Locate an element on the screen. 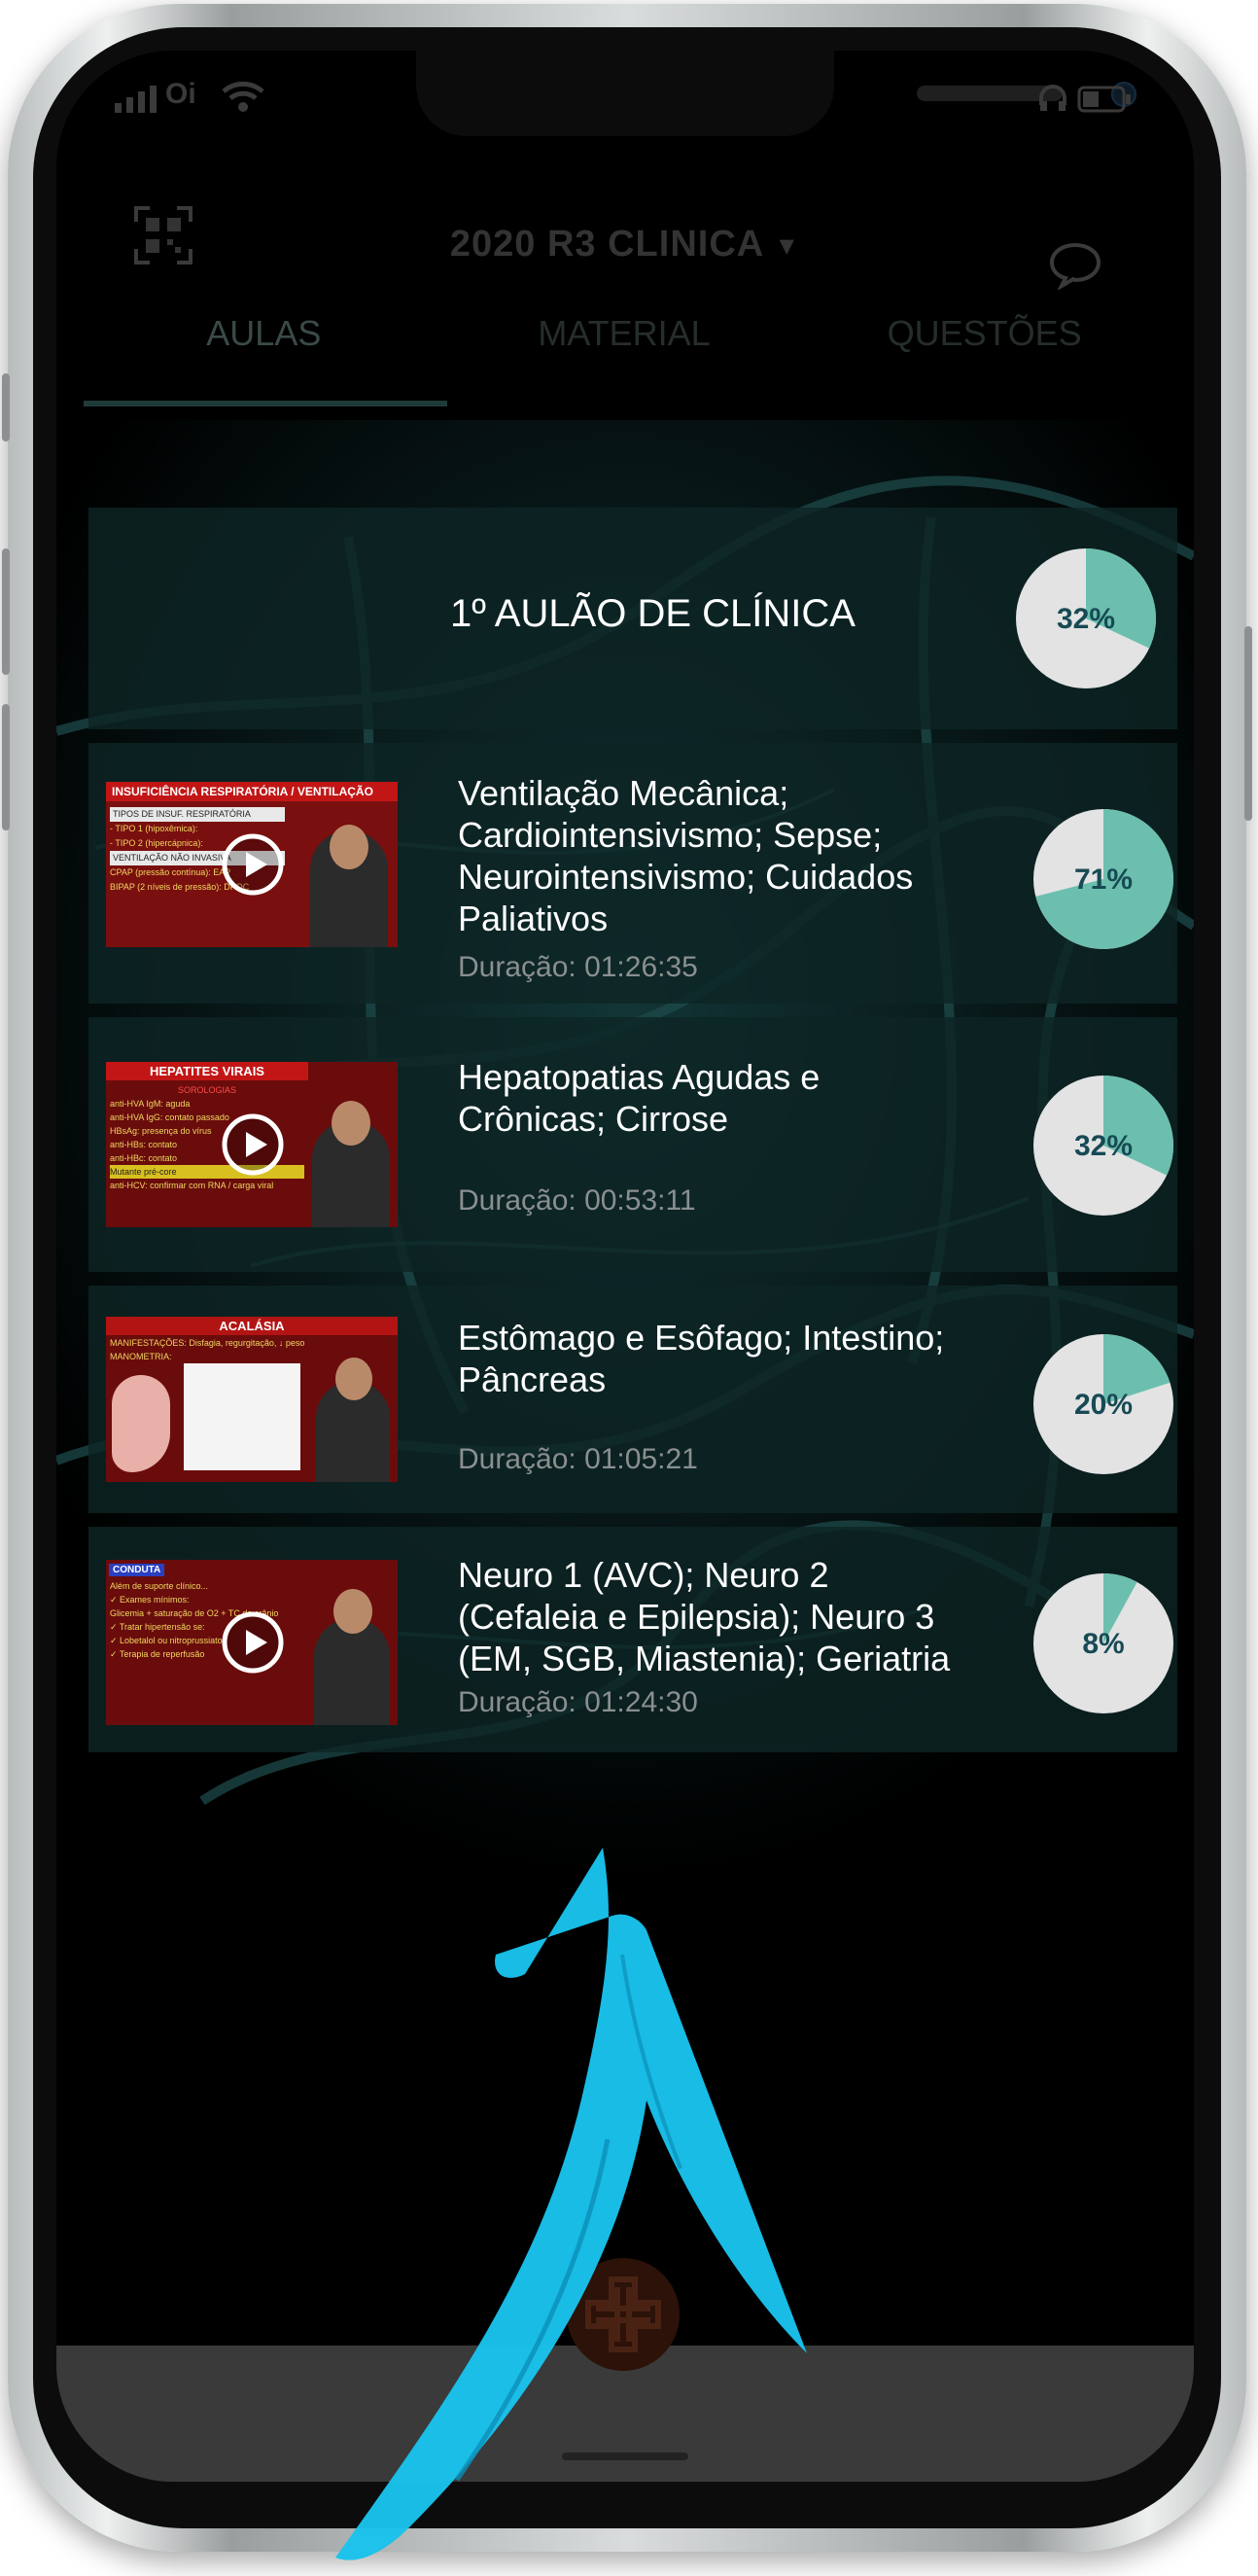 This screenshot has height=2576, width=1258. course-title: 1º AULÃO DE CLÍNICA is located at coordinates (653, 613).